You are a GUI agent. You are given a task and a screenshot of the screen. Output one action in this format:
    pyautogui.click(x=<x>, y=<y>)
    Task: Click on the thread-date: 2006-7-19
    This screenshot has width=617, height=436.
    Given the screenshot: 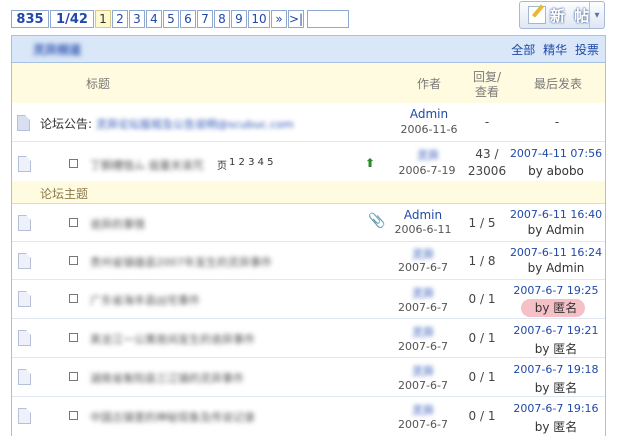 What is the action you would take?
    pyautogui.click(x=427, y=170)
    